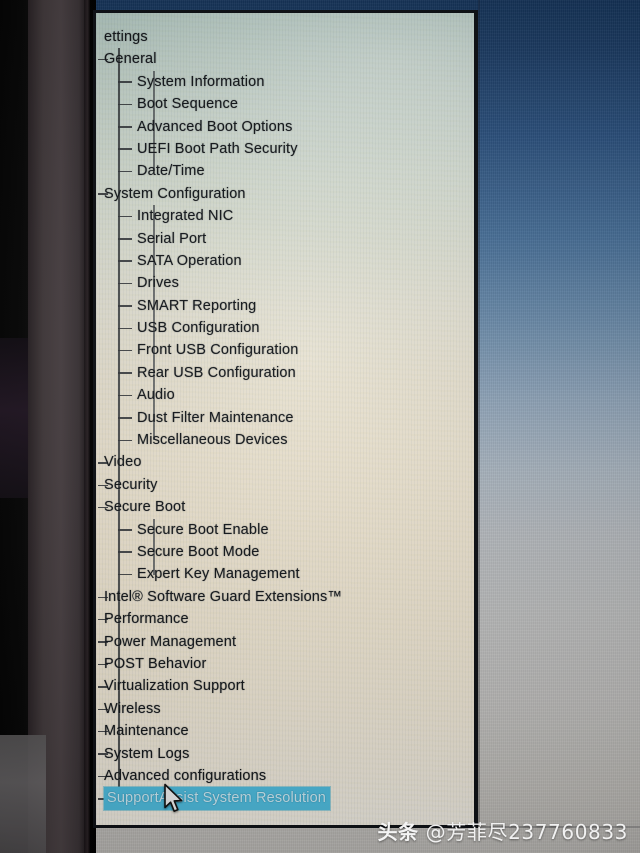 This screenshot has height=853, width=640. Describe the element at coordinates (146, 731) in the screenshot. I see `tree-item-label: Maintenance` at that location.